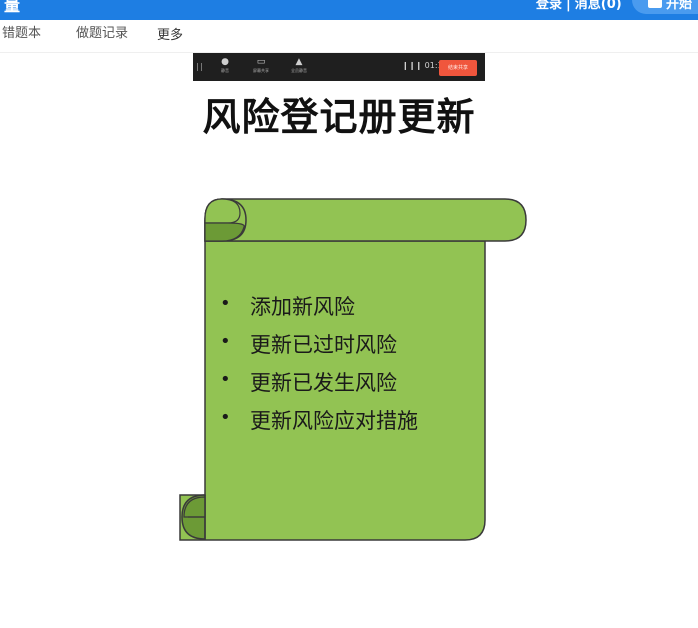  What do you see at coordinates (302, 307) in the screenshot?
I see `bullet-text: 添加新风险` at bounding box center [302, 307].